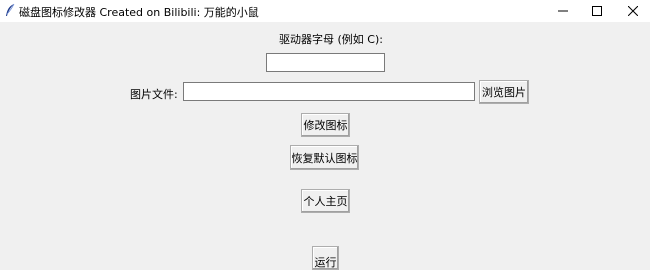 This screenshot has width=650, height=270. Describe the element at coordinates (139, 12) in the screenshot. I see `window-title: 磁盘图标修改器 Created on Bilibili: 万能的小鼠` at that location.